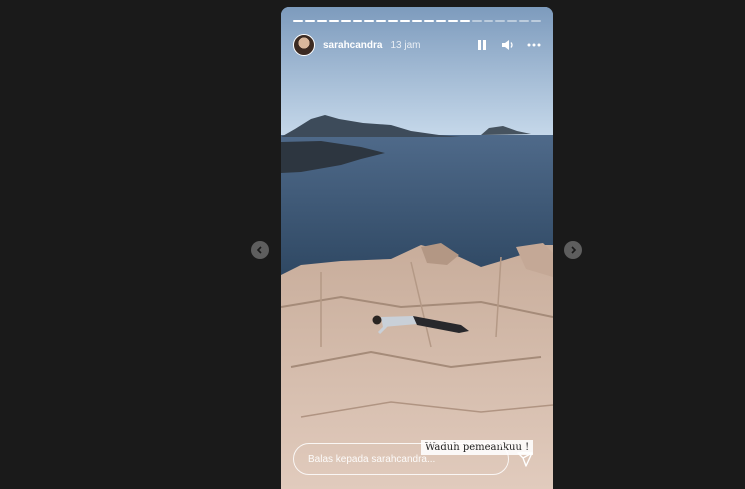 The image size is (745, 489). What do you see at coordinates (401, 459) in the screenshot?
I see `reply-input` at bounding box center [401, 459].